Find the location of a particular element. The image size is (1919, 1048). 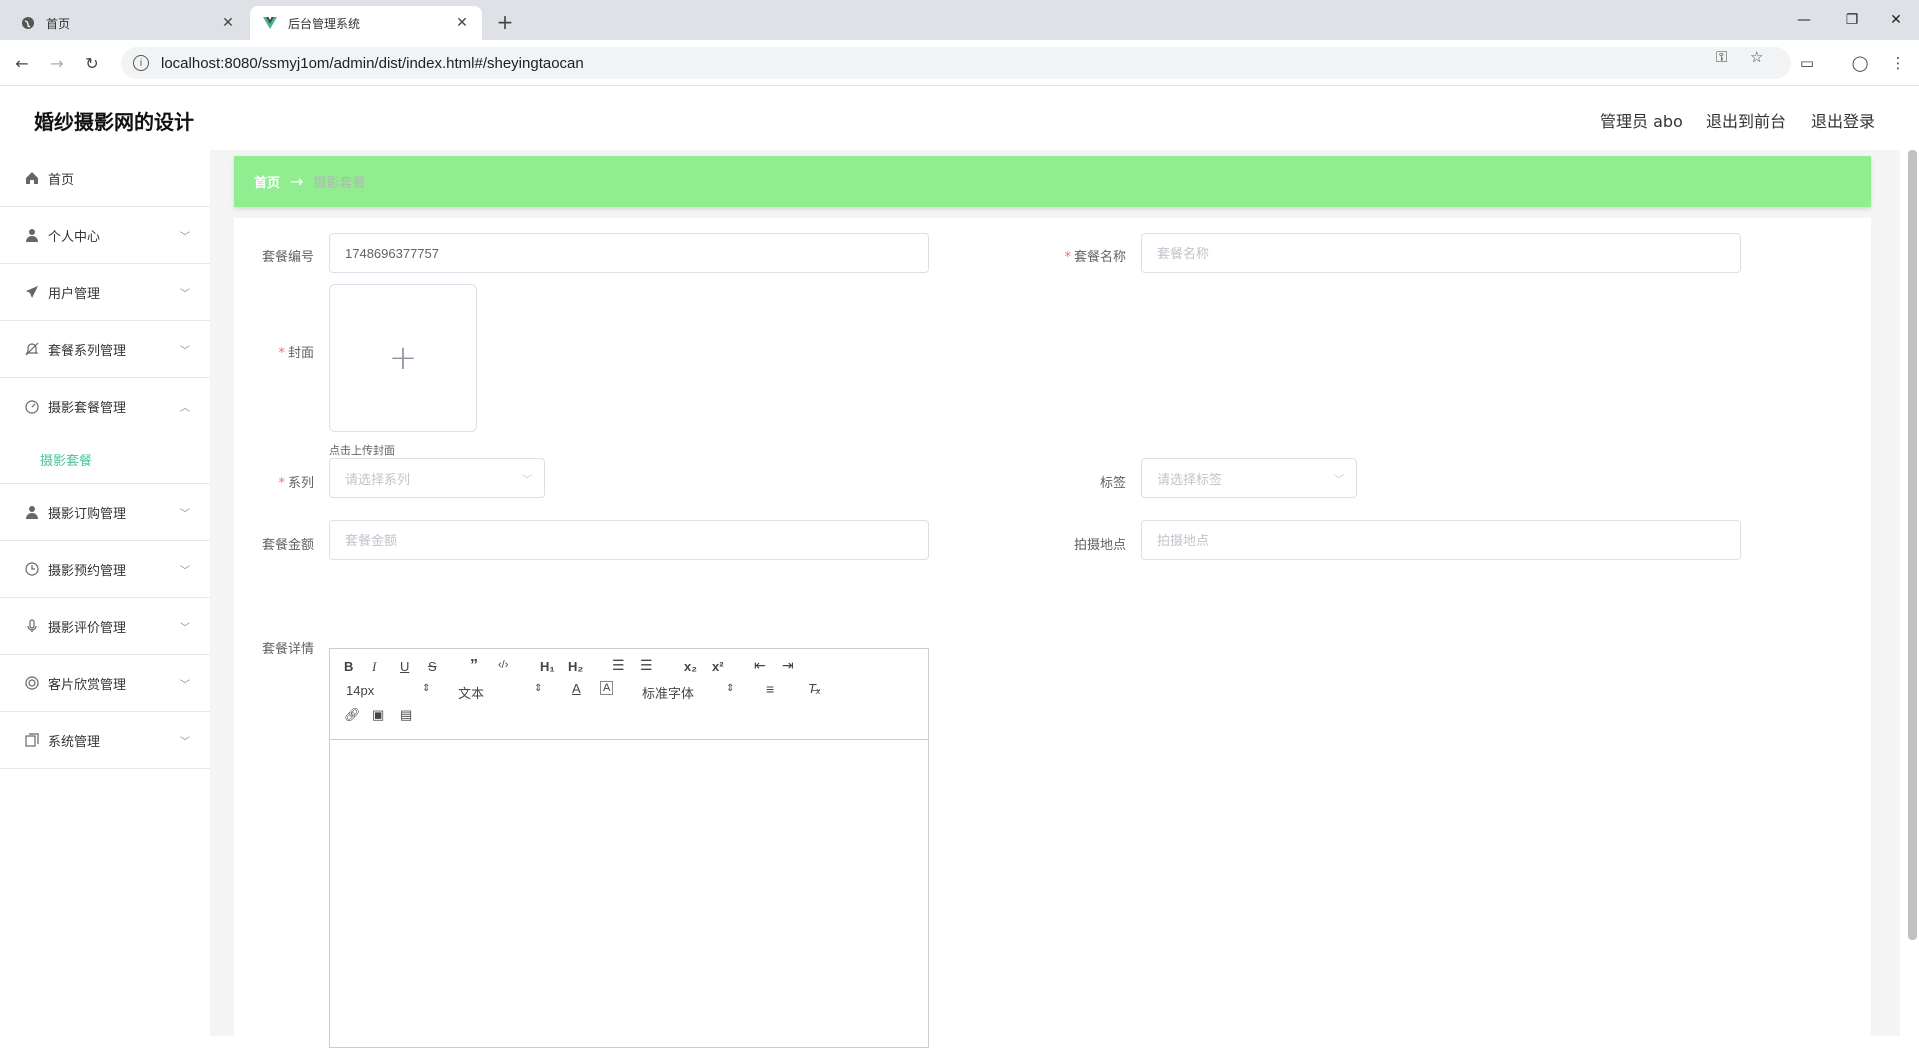

link-icon: 🔗︎ is located at coordinates (352, 715).